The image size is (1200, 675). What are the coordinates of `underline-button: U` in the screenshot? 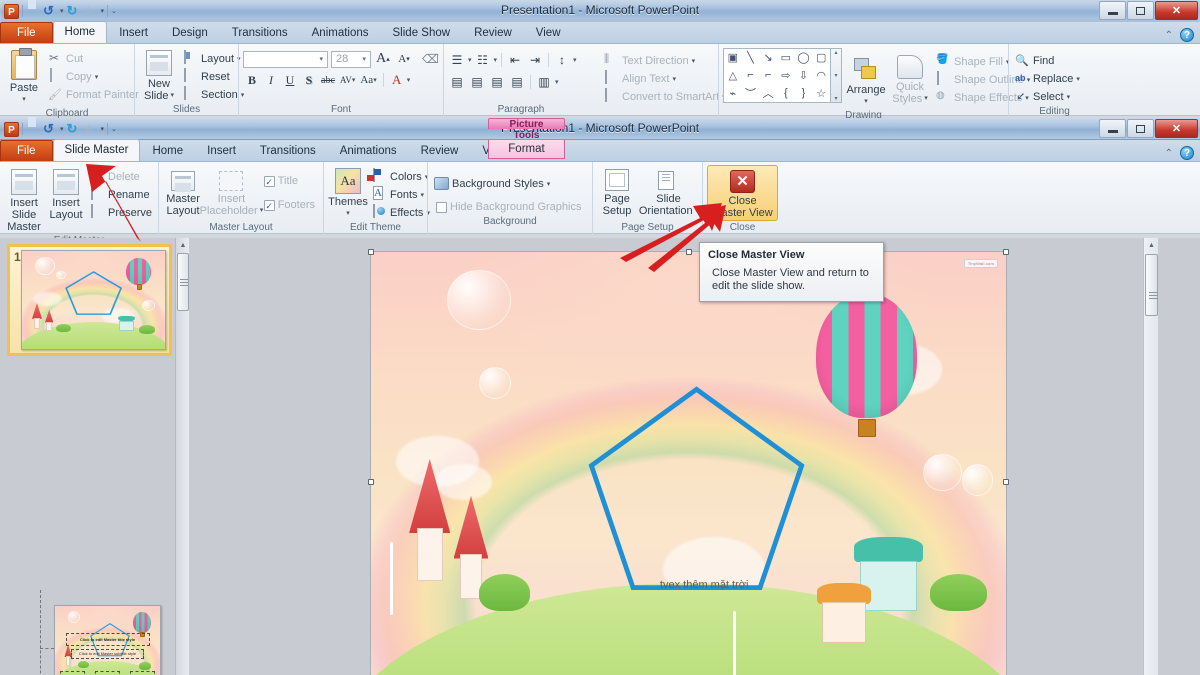 It's located at (290, 80).